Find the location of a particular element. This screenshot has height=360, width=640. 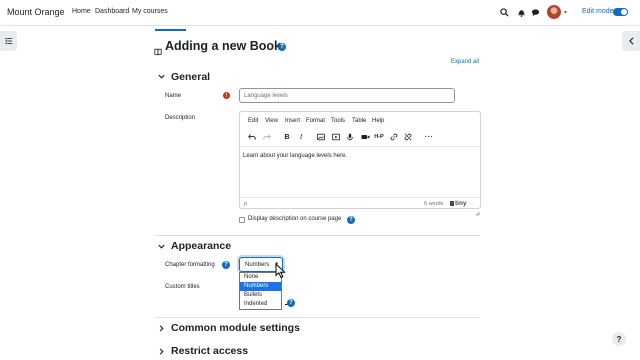

bell-icon is located at coordinates (521, 12).